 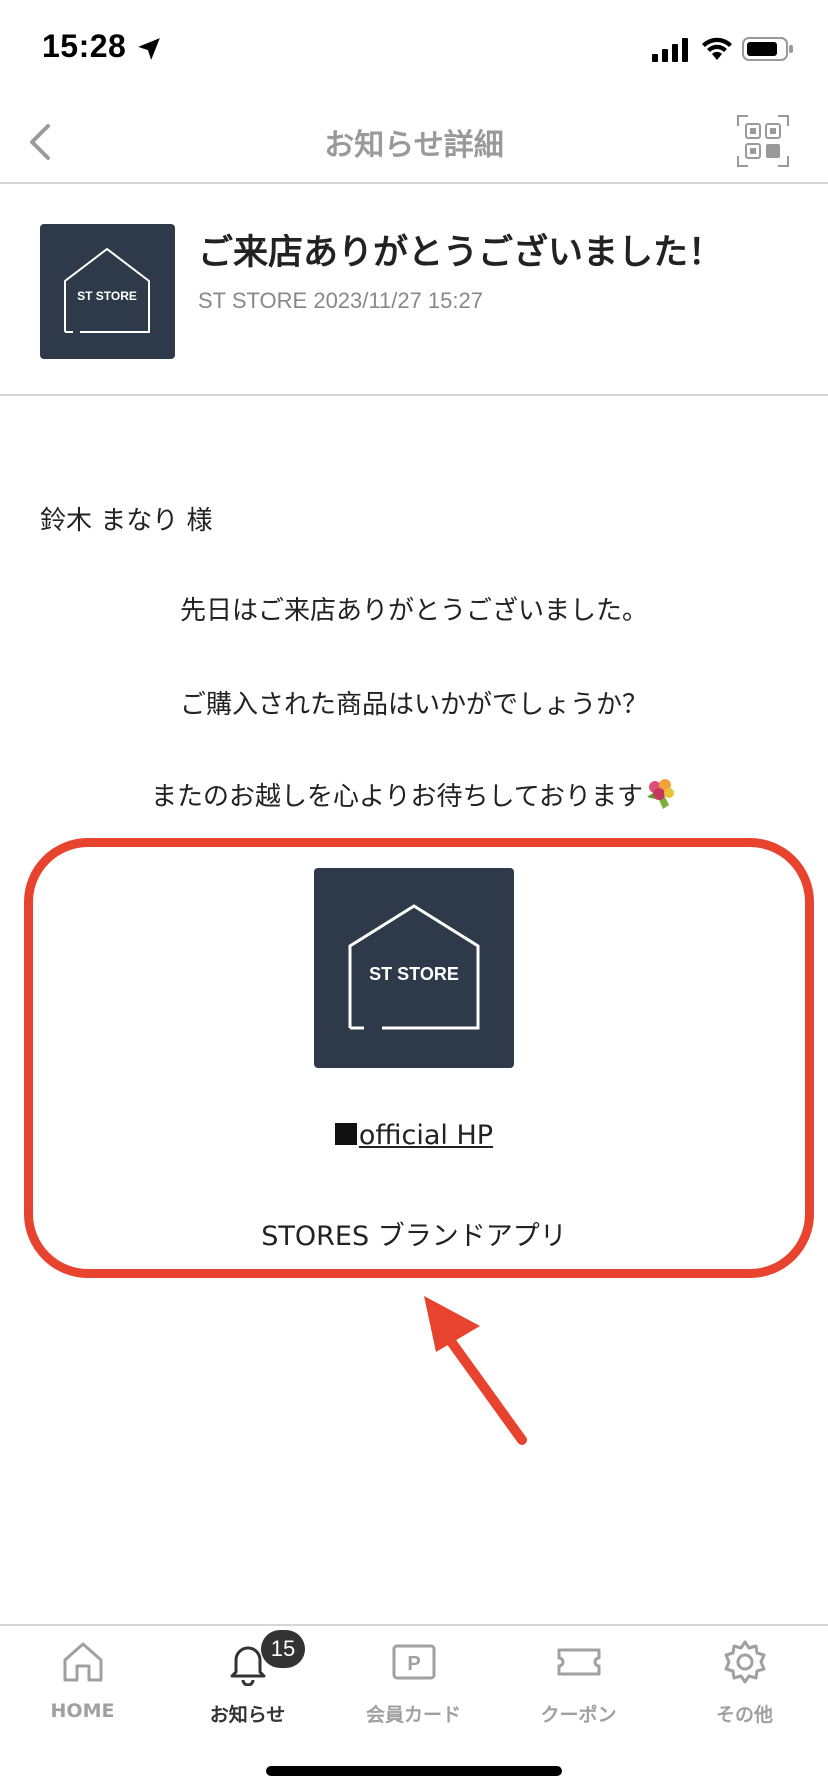 I want to click on tab-label: その他, so click(x=744, y=1715).